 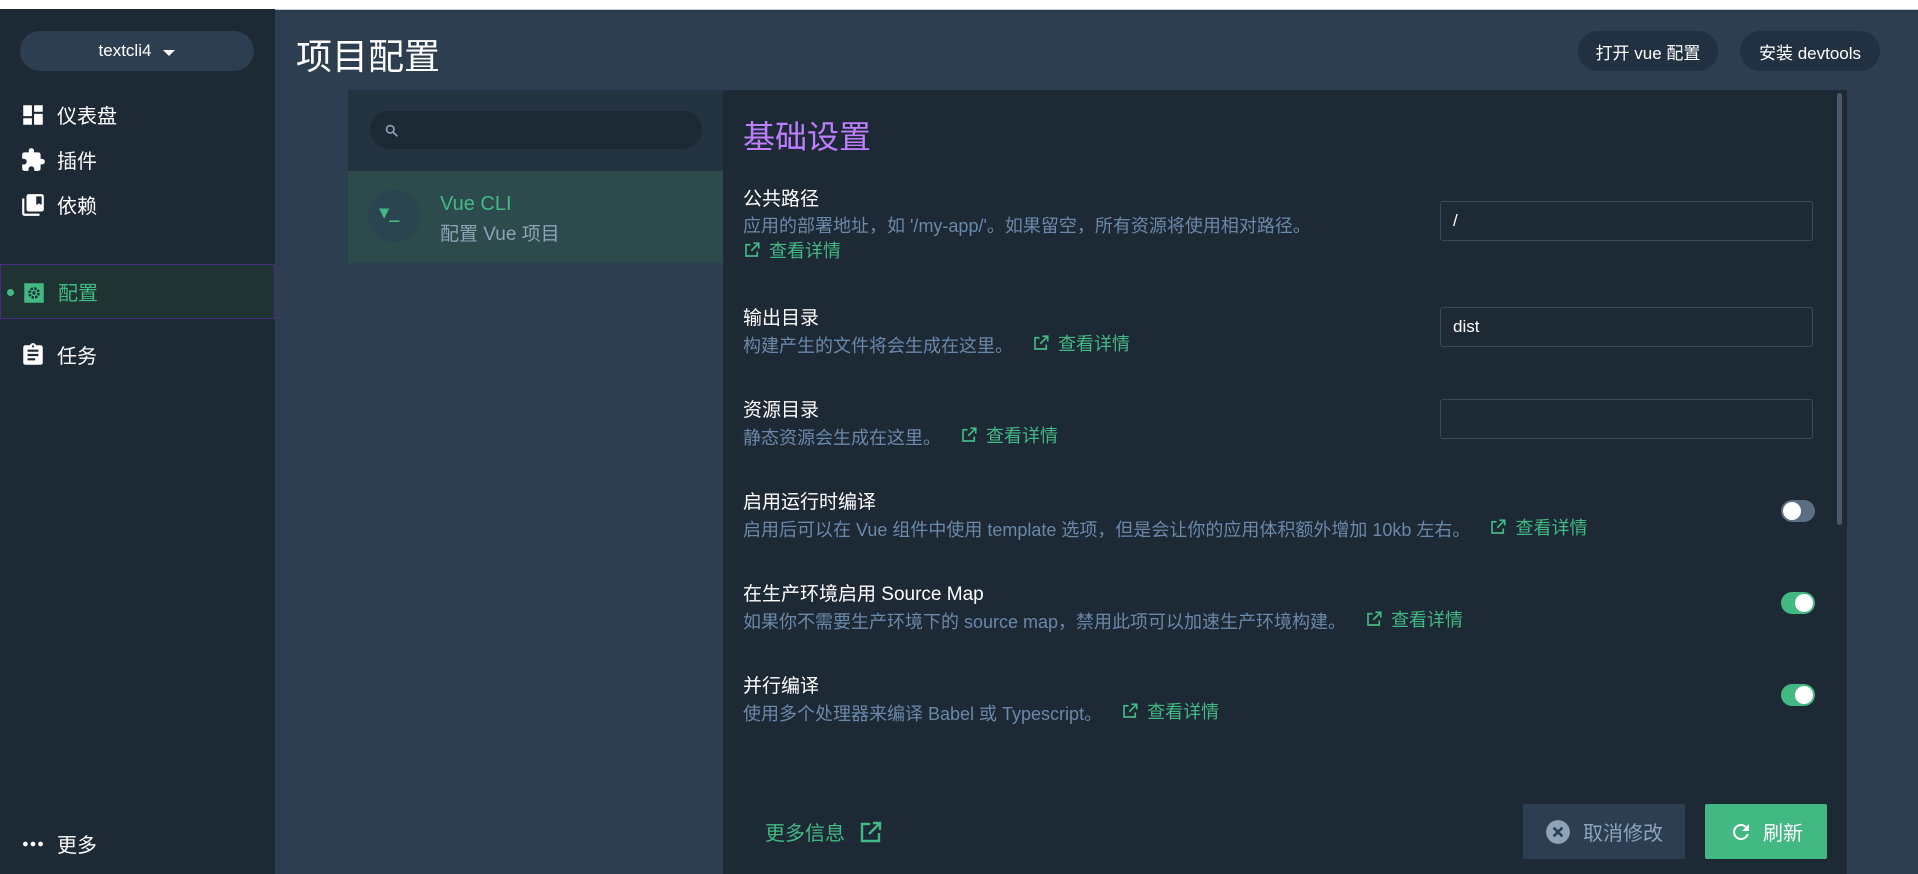 What do you see at coordinates (1626, 419) in the screenshot?
I see `assets-dir-input` at bounding box center [1626, 419].